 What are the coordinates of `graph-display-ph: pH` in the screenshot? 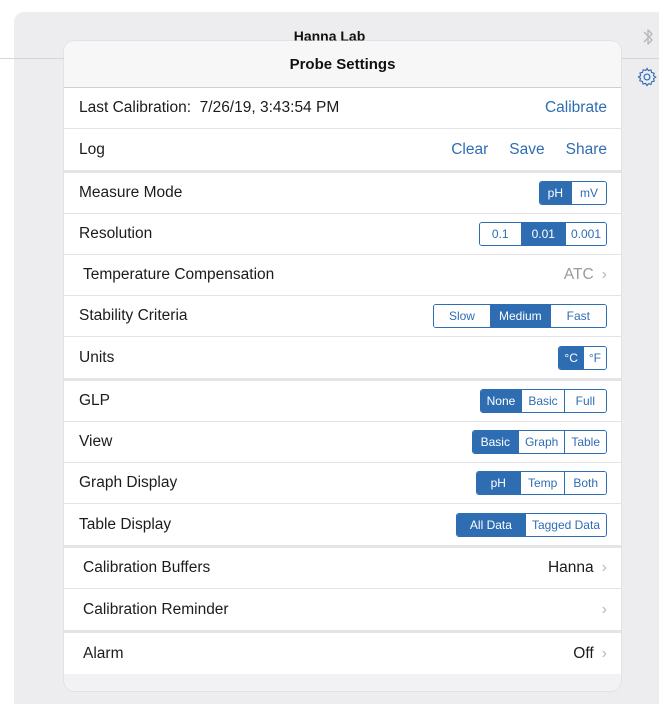 It's located at (498, 483).